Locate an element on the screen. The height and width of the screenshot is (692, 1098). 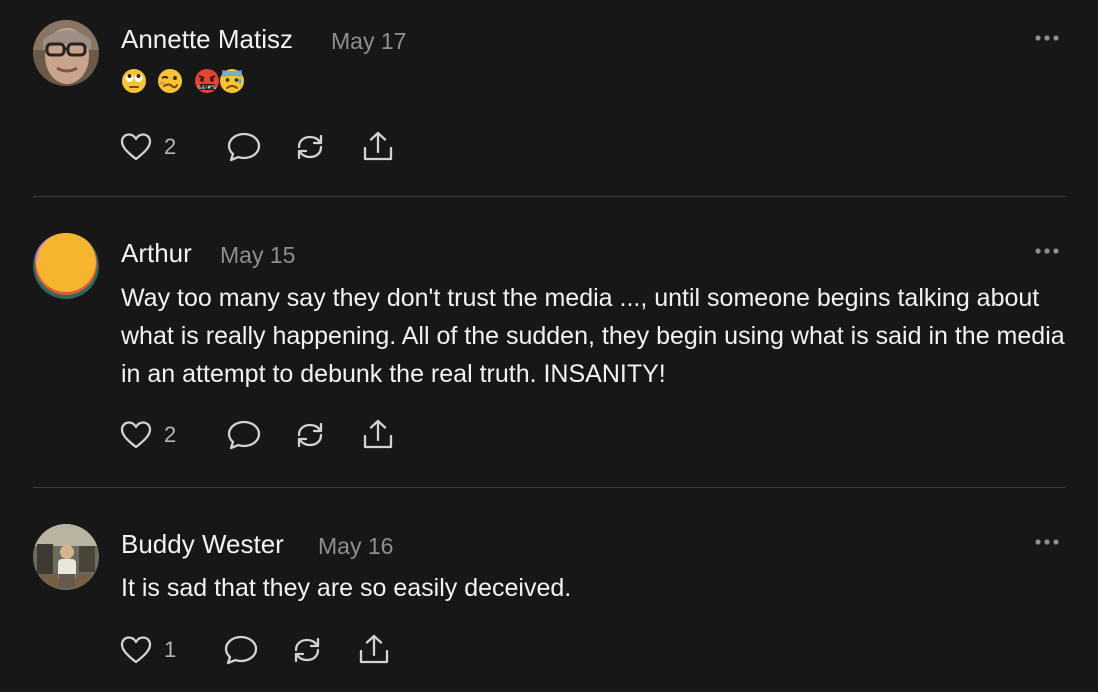
anxious-face-with-sweat-emoji is located at coordinates (232, 81).